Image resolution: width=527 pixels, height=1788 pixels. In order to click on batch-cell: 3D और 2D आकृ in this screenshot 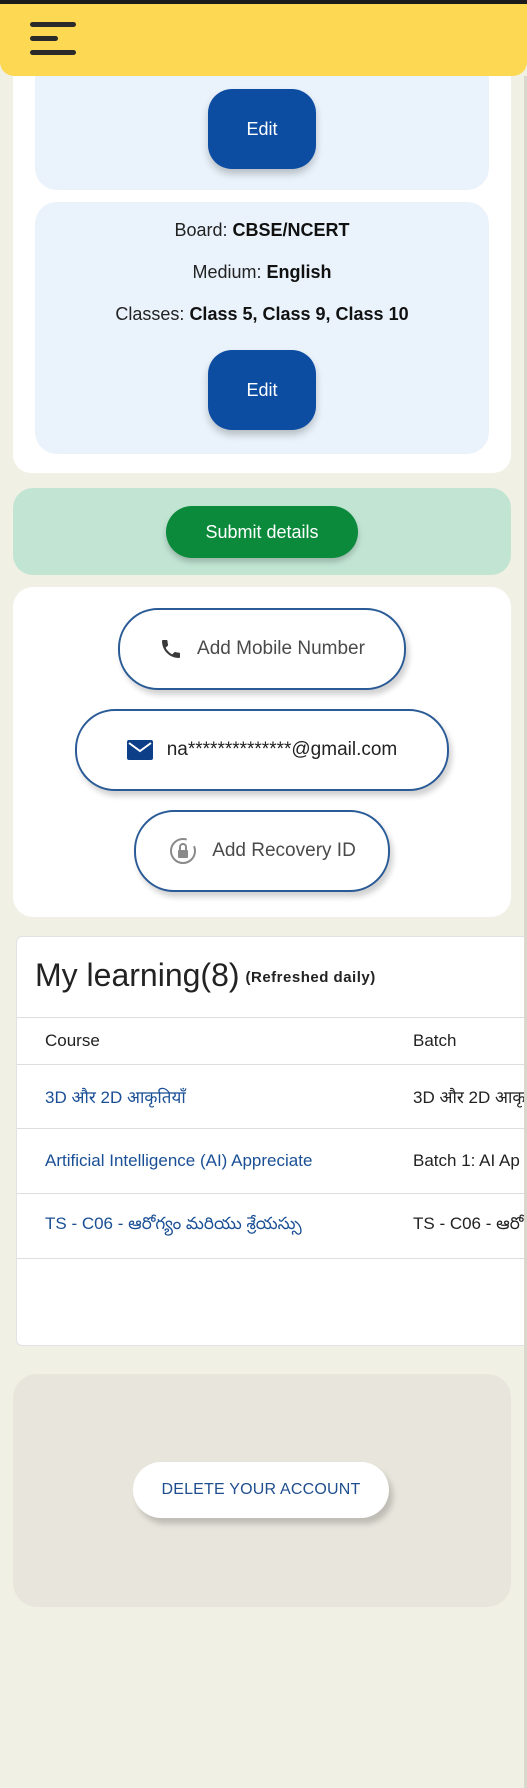, I will do `click(469, 1097)`.